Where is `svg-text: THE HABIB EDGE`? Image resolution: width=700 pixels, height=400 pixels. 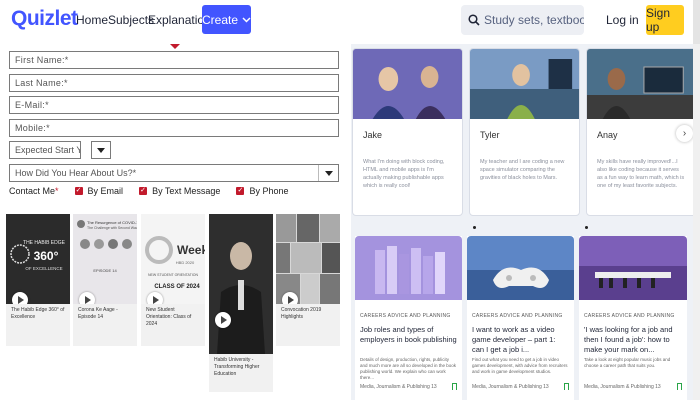 svg-text: THE HABIB EDGE is located at coordinates (44, 243).